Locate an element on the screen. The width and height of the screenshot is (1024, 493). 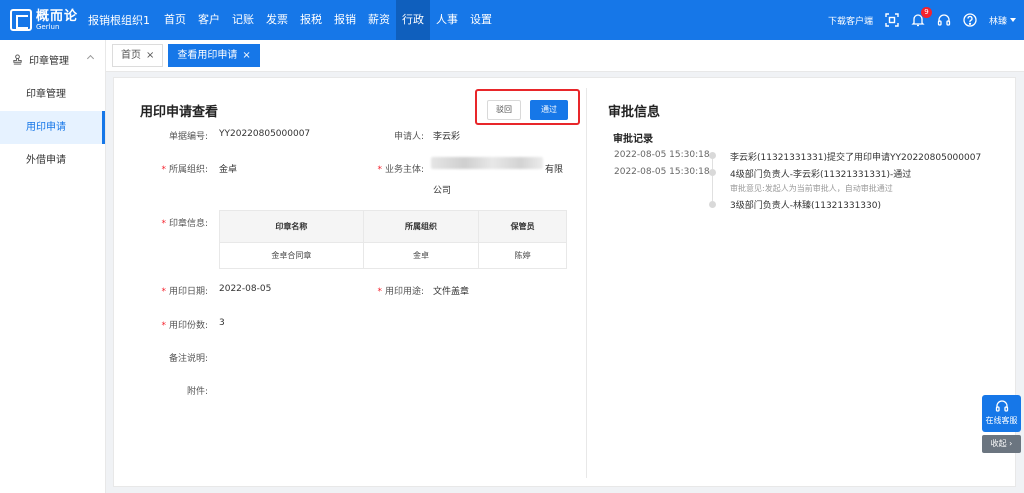
record-text: 4级部门负责人-李云彩(11321331331)-通过 is located at coordinates (821, 175).